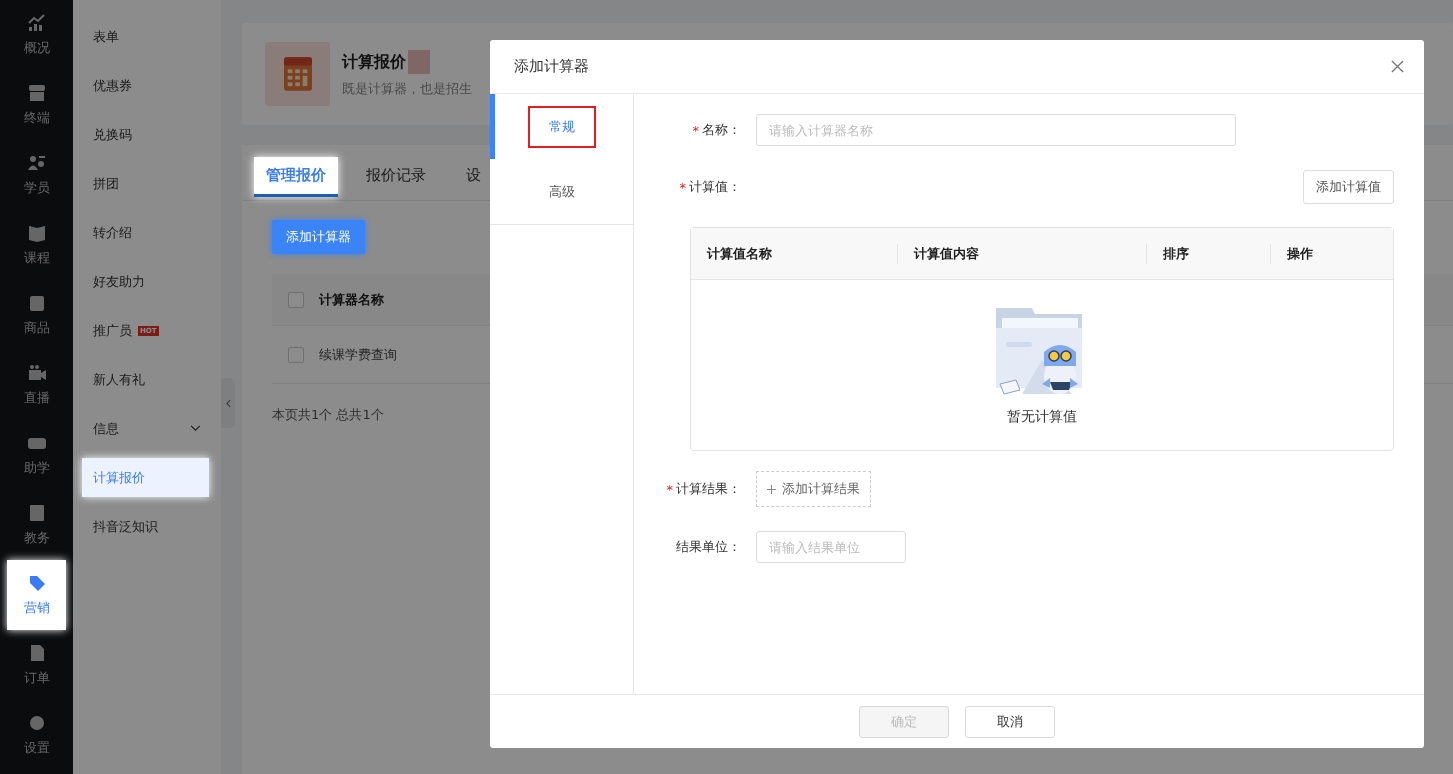 The image size is (1453, 774). What do you see at coordinates (36, 23) in the screenshot?
I see `chart-icon` at bounding box center [36, 23].